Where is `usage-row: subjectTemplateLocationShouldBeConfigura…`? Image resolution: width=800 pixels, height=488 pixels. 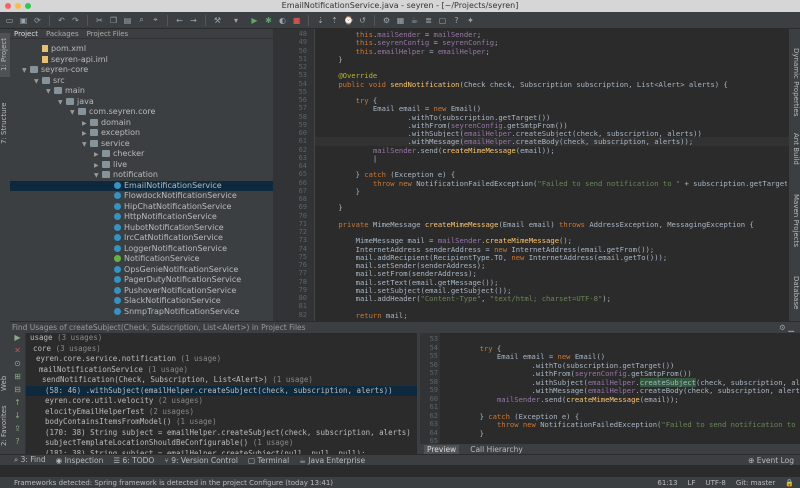 usage-row: subjectTemplateLocationShouldBeConfigura… is located at coordinates (221, 443).